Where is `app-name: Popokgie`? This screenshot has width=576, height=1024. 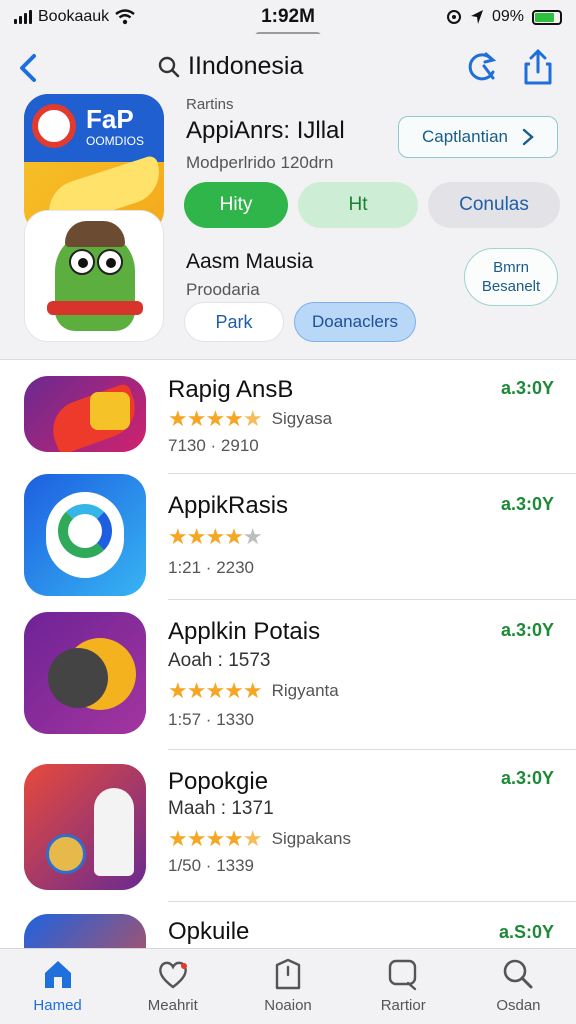
app-name: Popokgie is located at coordinates (218, 781).